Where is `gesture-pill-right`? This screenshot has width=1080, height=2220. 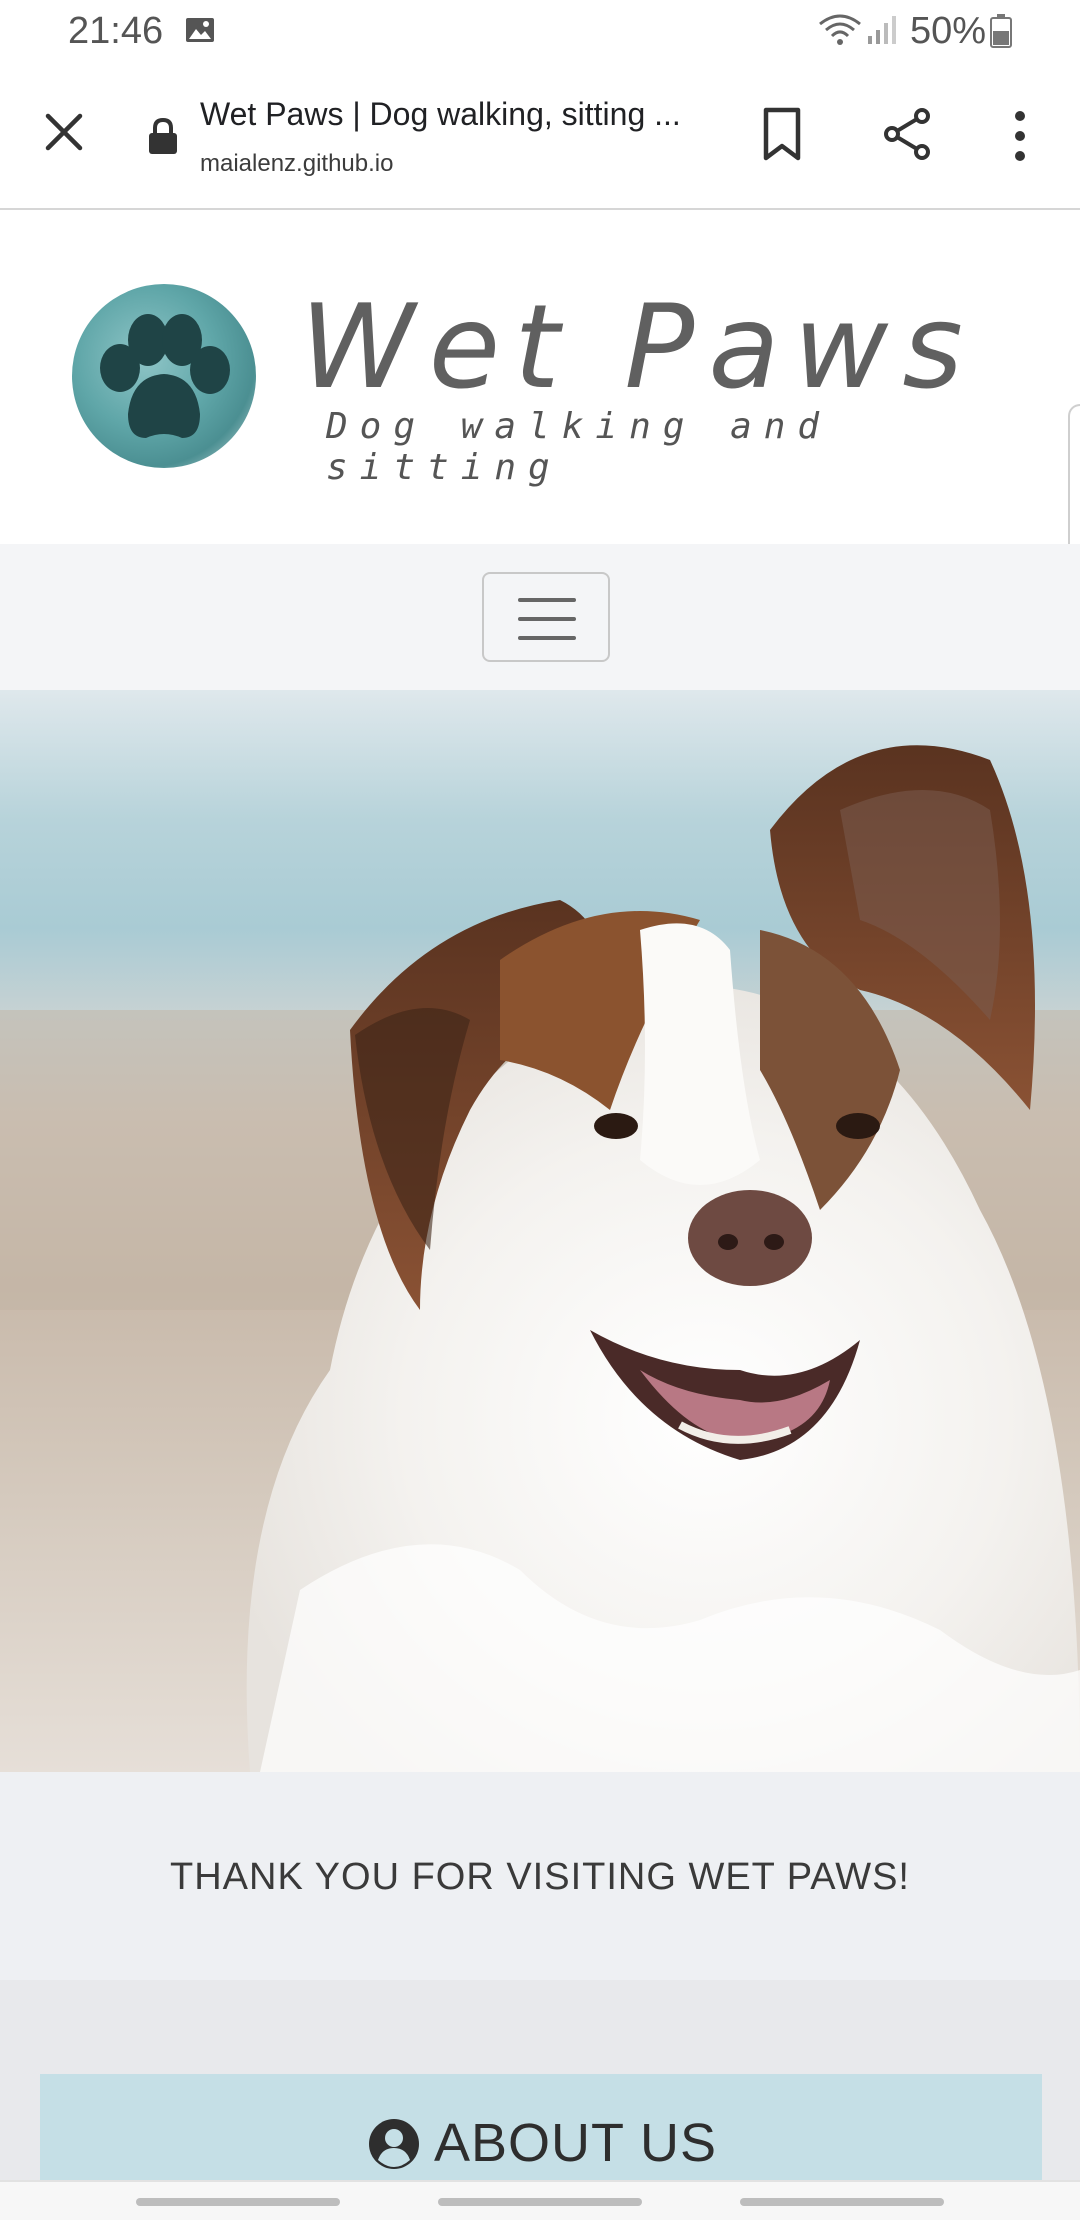 gesture-pill-right is located at coordinates (842, 2202).